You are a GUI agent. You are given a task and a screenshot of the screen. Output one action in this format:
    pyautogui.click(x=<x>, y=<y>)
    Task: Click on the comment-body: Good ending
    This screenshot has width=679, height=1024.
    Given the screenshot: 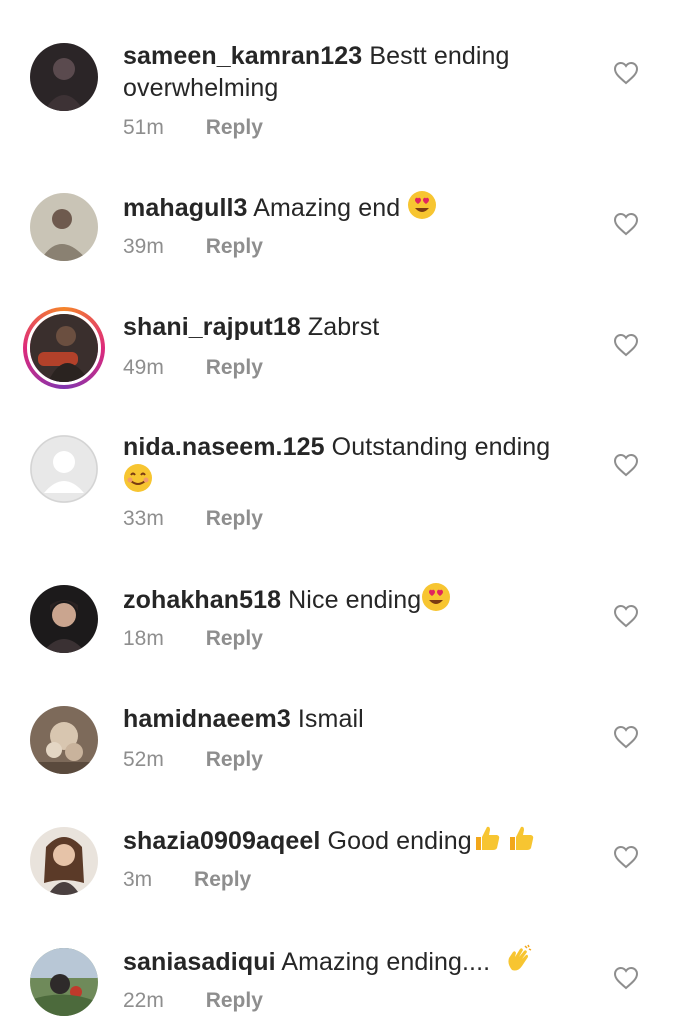 What is the action you would take?
    pyautogui.click(x=399, y=841)
    